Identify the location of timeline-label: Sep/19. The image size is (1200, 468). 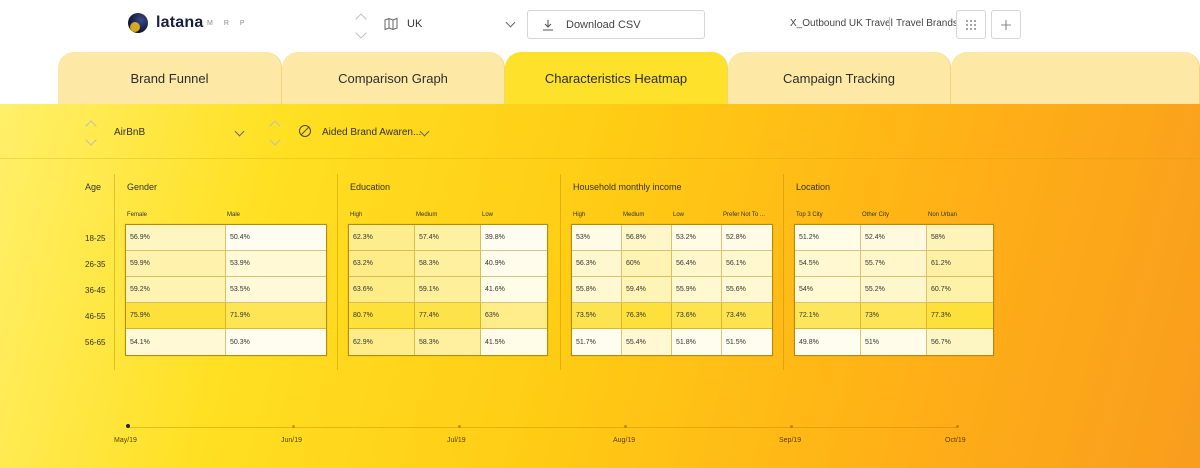
(790, 440).